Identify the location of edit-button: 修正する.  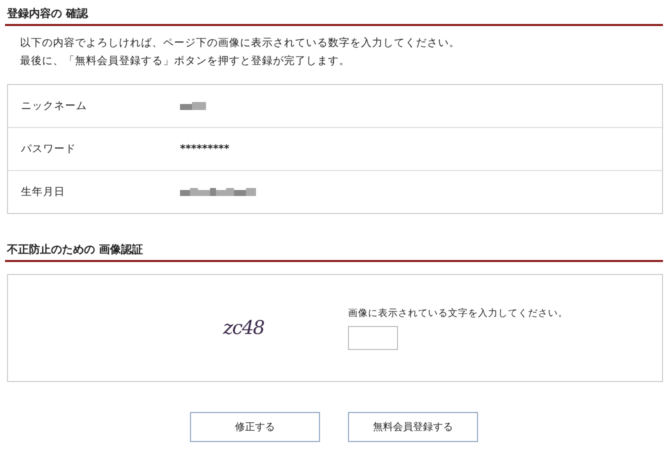
(255, 427).